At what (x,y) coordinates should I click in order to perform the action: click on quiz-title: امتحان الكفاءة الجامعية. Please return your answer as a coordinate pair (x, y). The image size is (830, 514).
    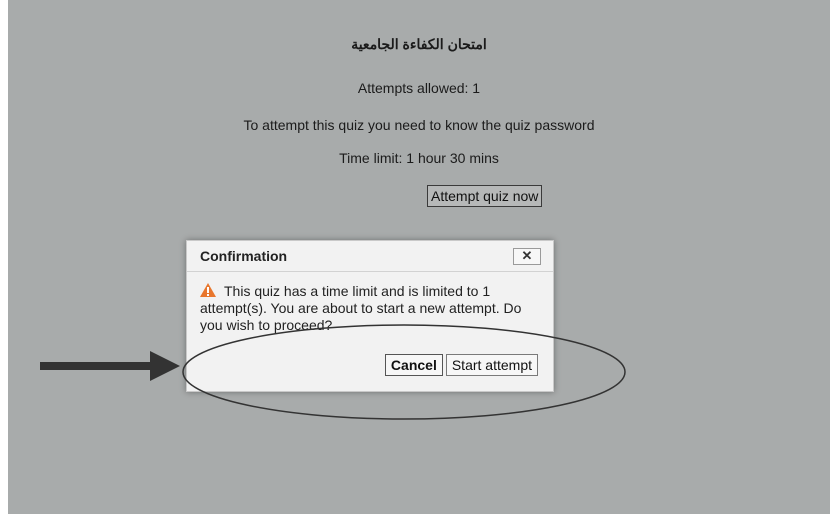
    Looking at the image, I should click on (419, 44).